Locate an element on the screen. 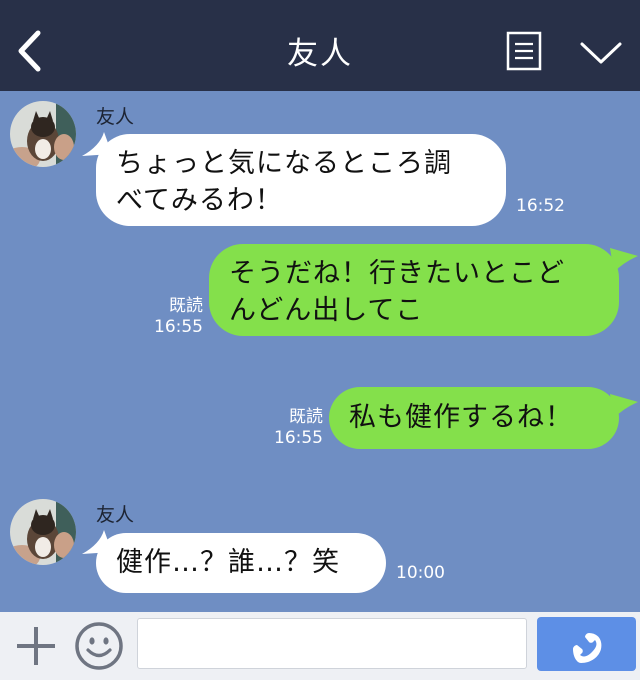  memo-button is located at coordinates (524, 51).